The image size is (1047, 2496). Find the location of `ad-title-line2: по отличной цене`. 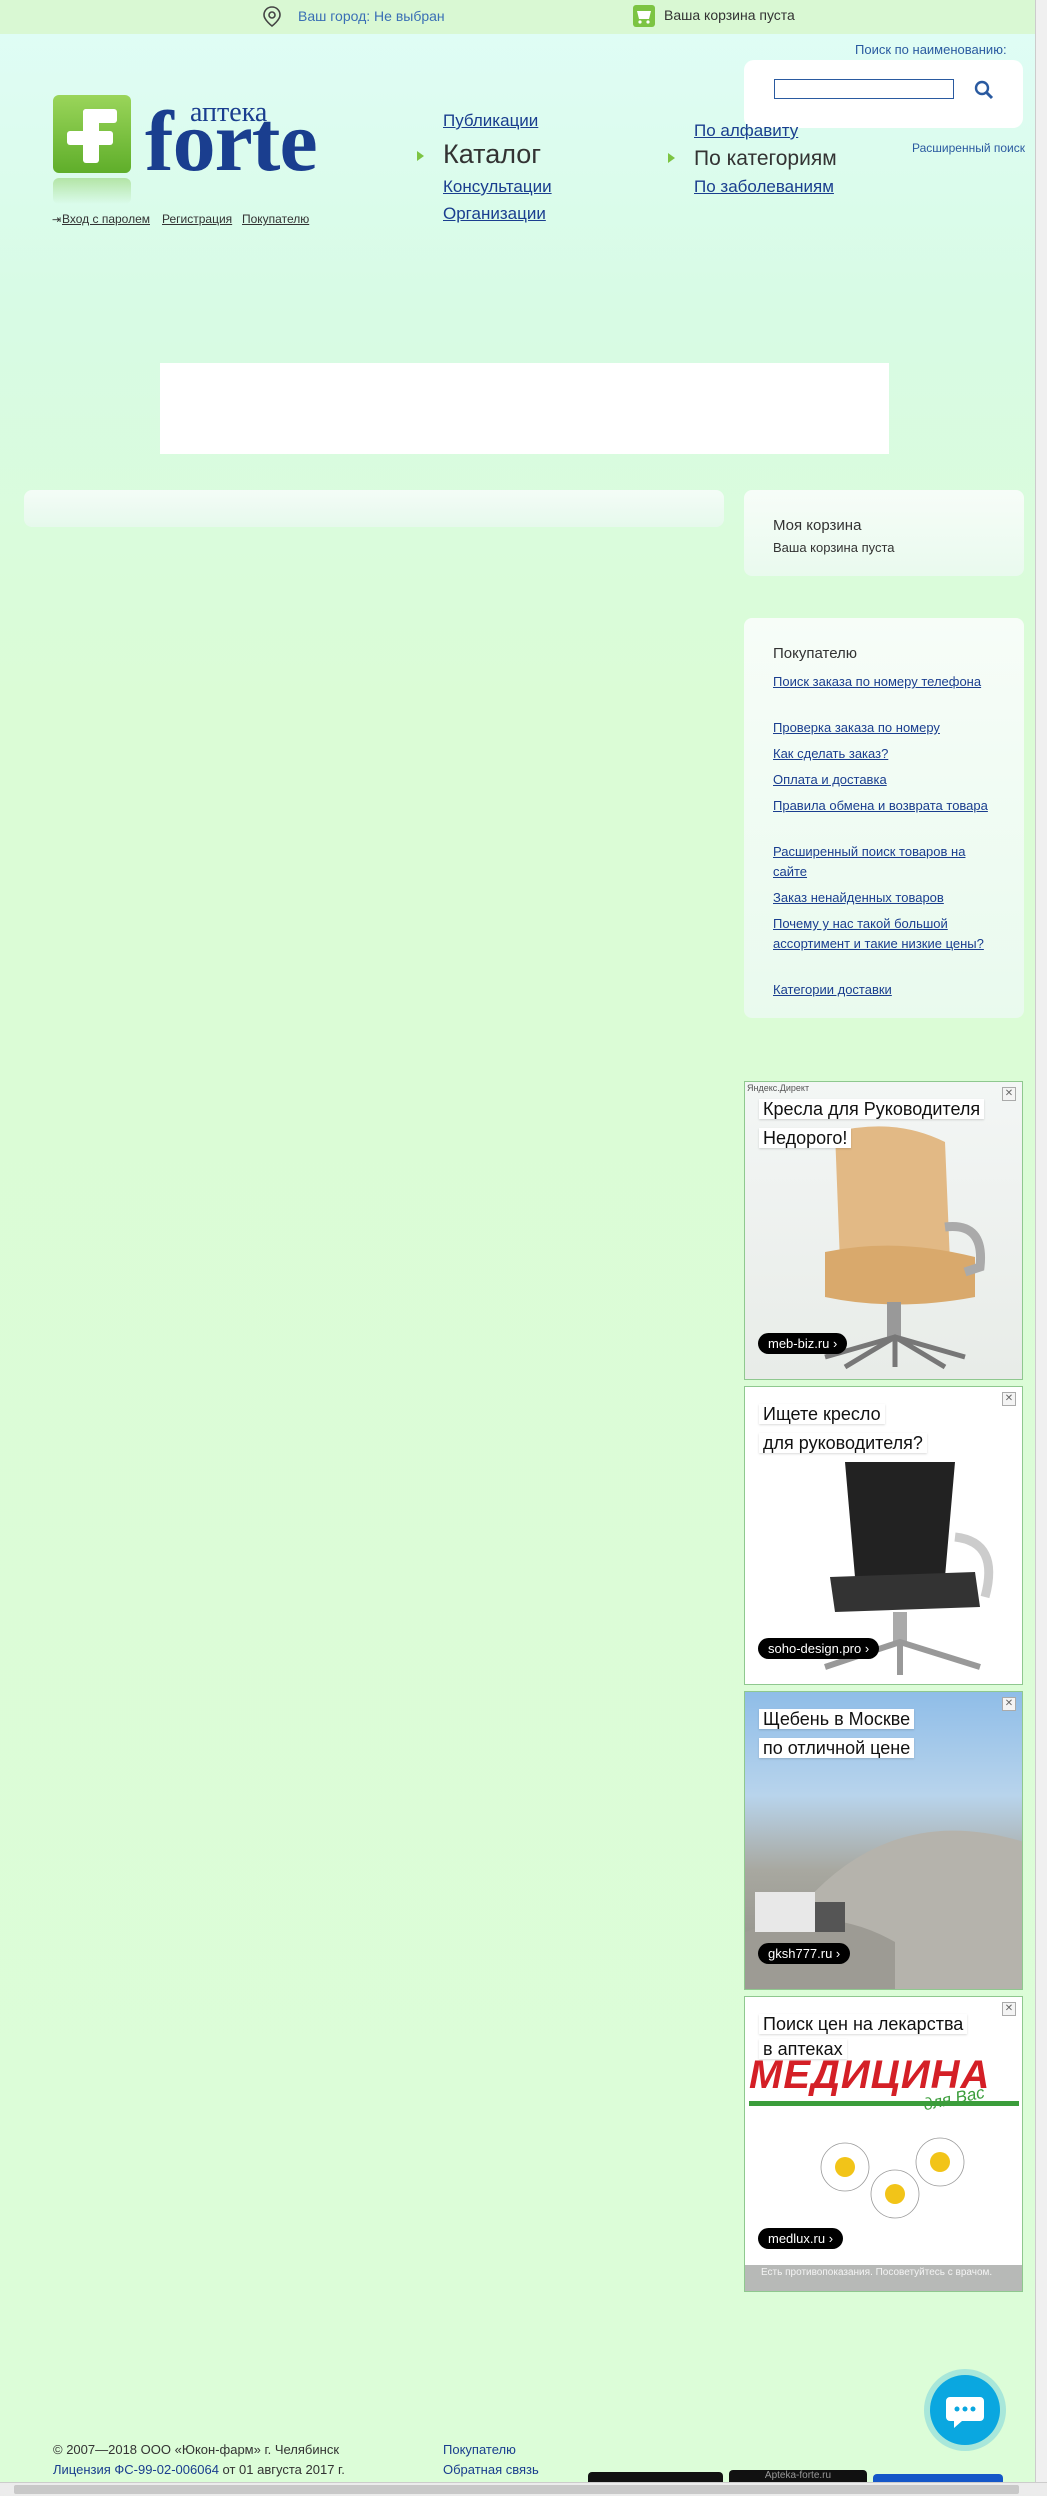

ad-title-line2: по отличной цене is located at coordinates (837, 1748).